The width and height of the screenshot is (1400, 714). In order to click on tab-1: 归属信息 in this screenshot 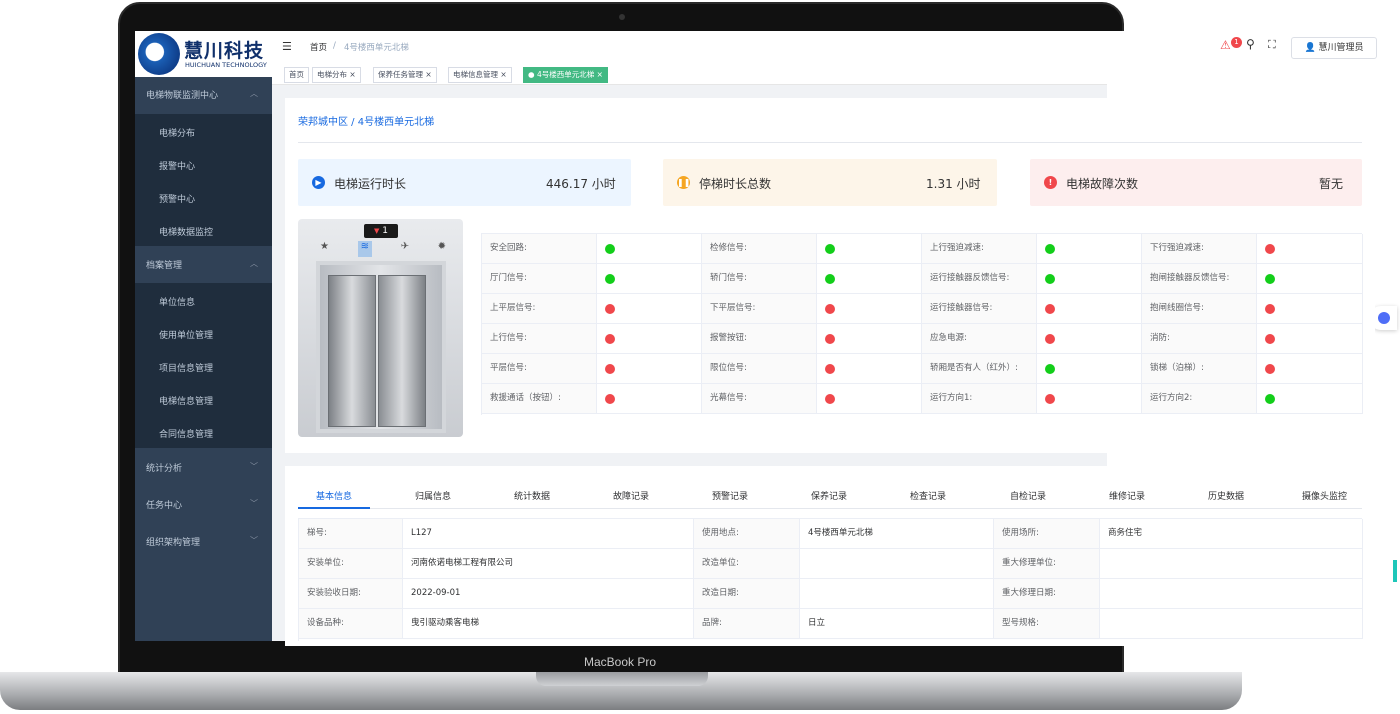, I will do `click(433, 495)`.